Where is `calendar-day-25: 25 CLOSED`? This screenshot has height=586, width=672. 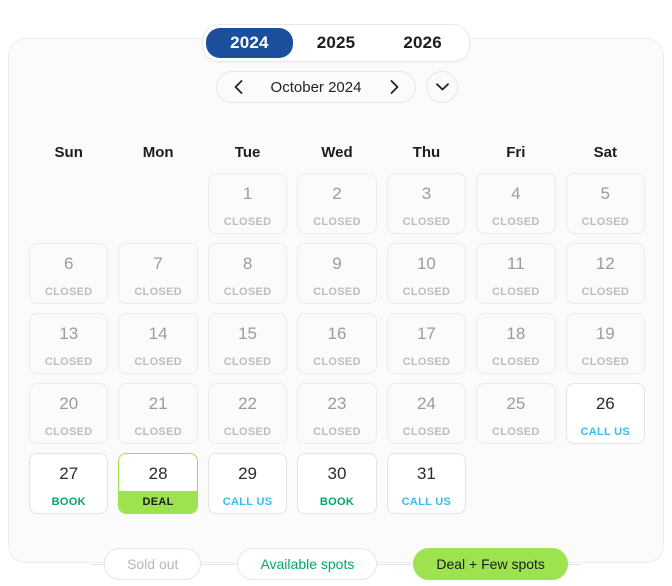
calendar-day-25: 25 CLOSED is located at coordinates (516, 413).